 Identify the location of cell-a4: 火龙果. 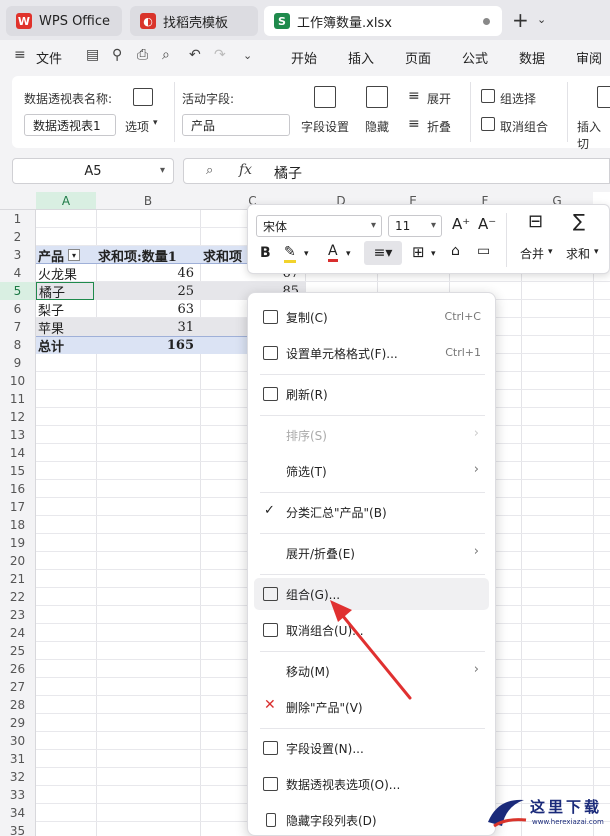
(67, 273).